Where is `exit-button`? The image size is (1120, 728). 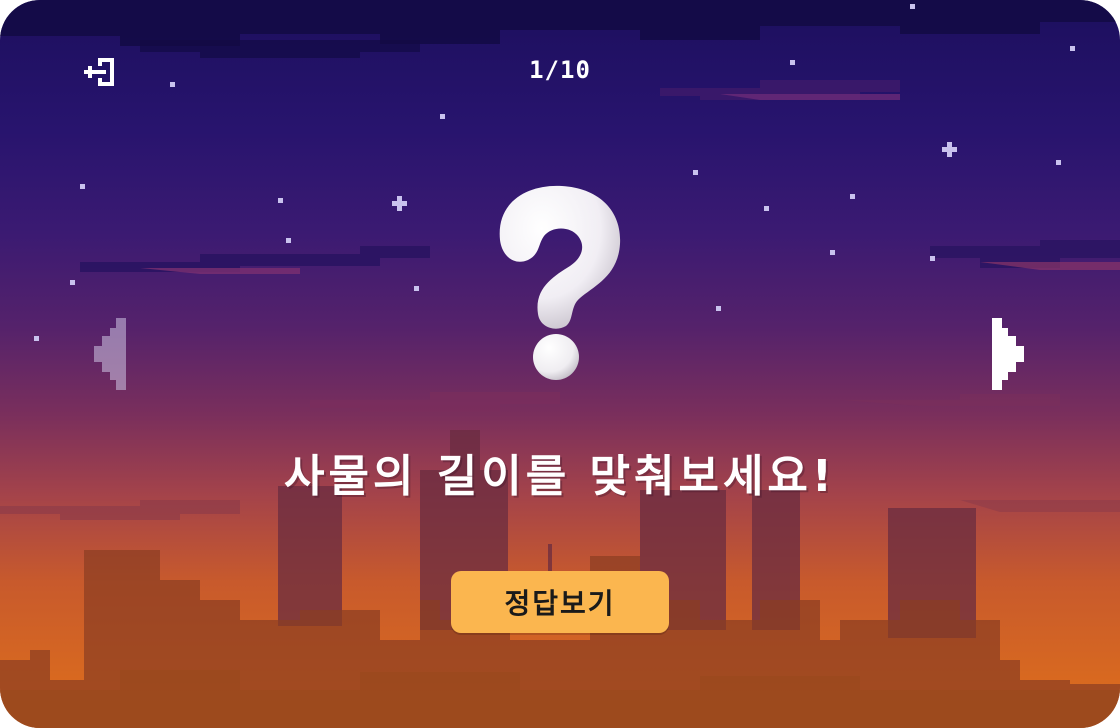 exit-button is located at coordinates (100, 72).